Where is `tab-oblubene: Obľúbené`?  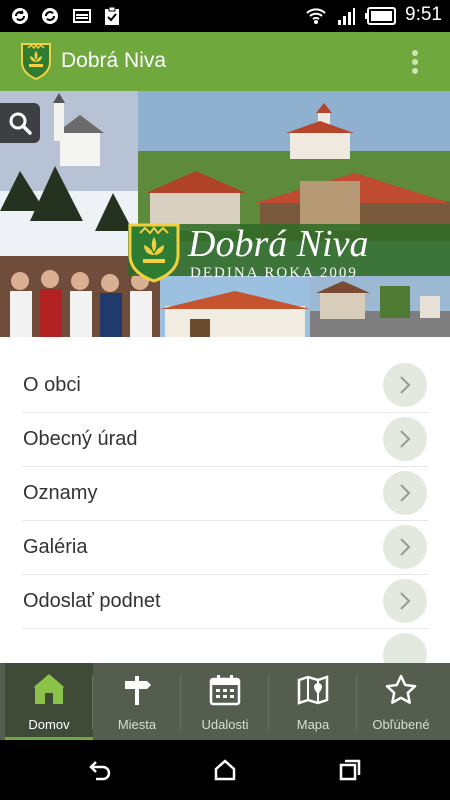 tab-oblubene: Obľúbené is located at coordinates (401, 701).